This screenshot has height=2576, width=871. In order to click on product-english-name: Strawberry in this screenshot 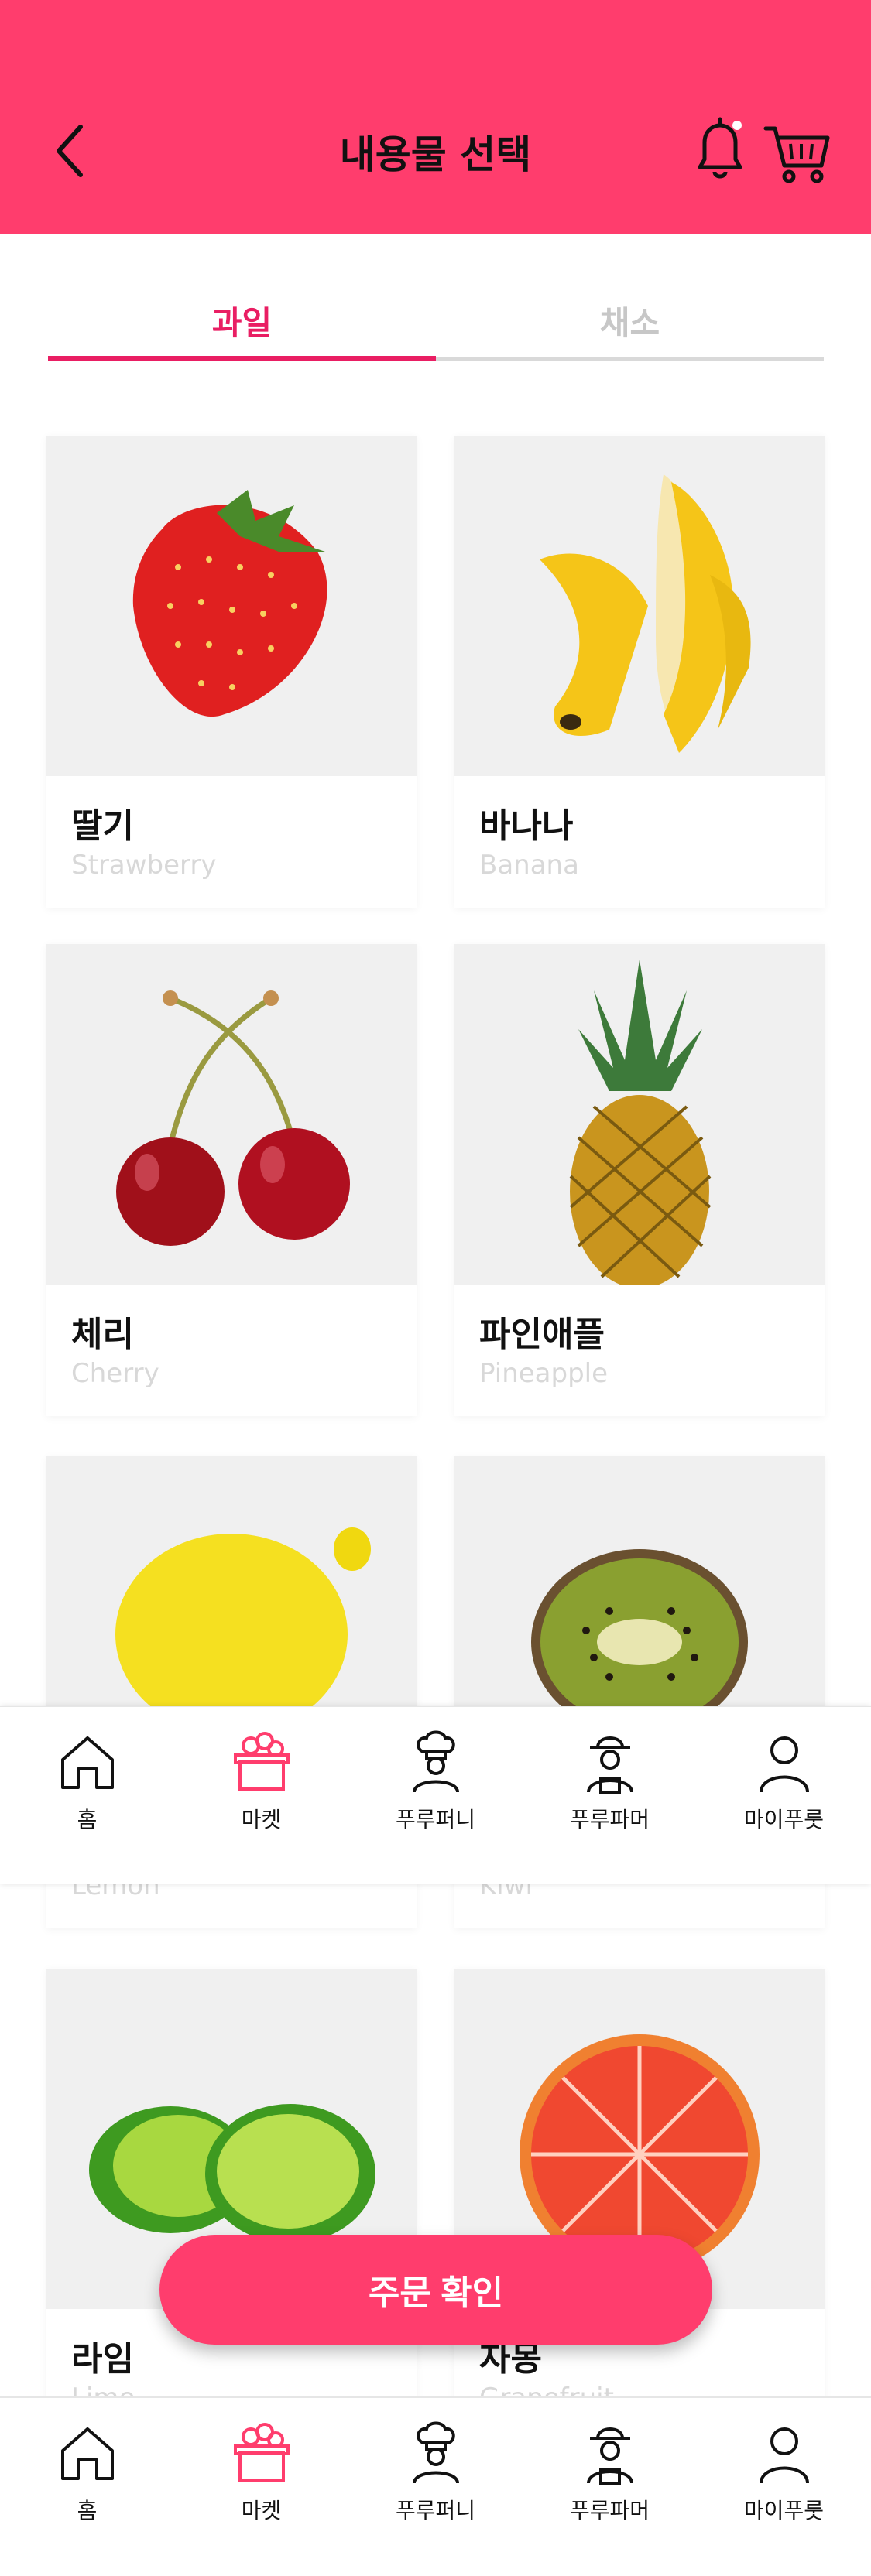, I will do `click(144, 866)`.